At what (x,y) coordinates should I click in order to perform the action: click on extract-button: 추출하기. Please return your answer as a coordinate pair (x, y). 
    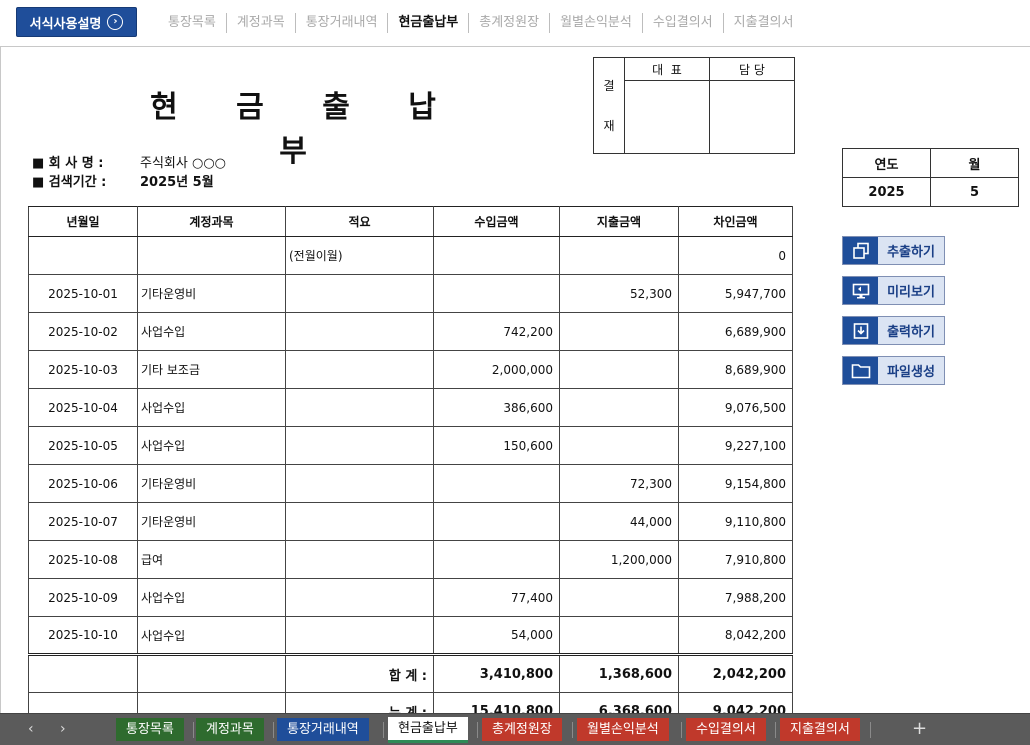
    Looking at the image, I should click on (893, 250).